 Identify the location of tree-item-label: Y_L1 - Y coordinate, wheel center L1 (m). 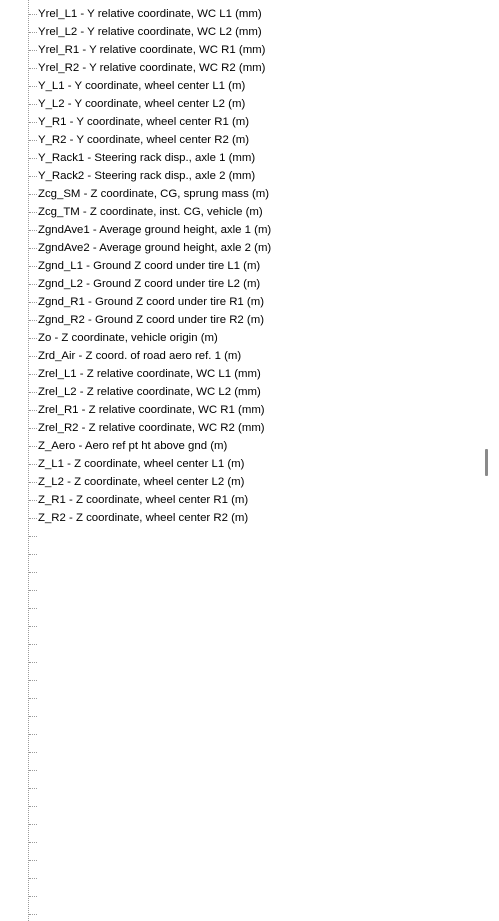
(142, 86).